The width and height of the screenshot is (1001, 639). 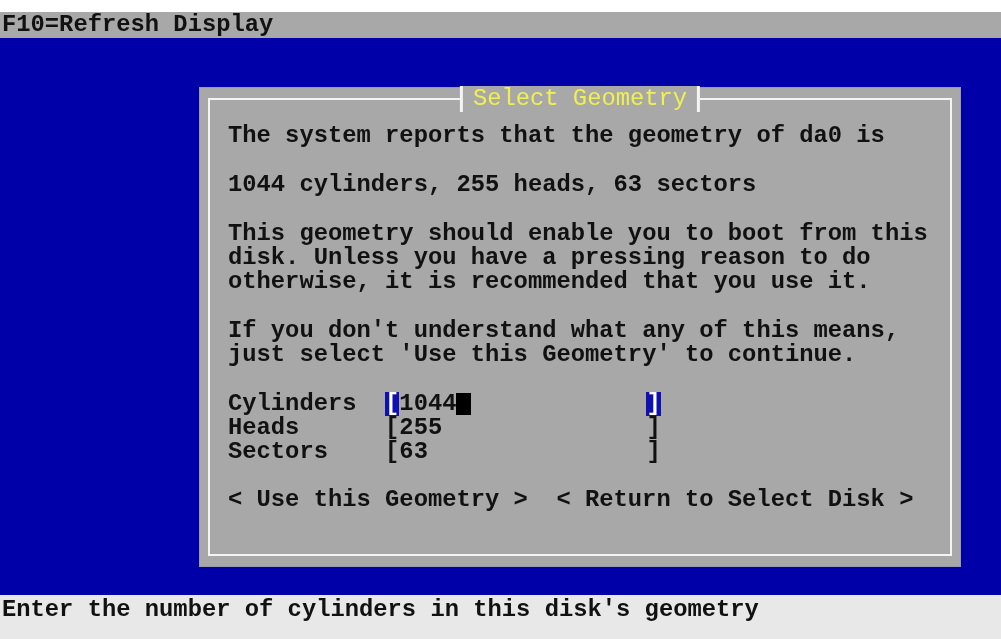 What do you see at coordinates (578, 258) in the screenshot?
I see `dialog-text: This geometry should enable you to boot from this disk. Unless you have a pressing reason to do otherwise, it is recommended that you use it.` at bounding box center [578, 258].